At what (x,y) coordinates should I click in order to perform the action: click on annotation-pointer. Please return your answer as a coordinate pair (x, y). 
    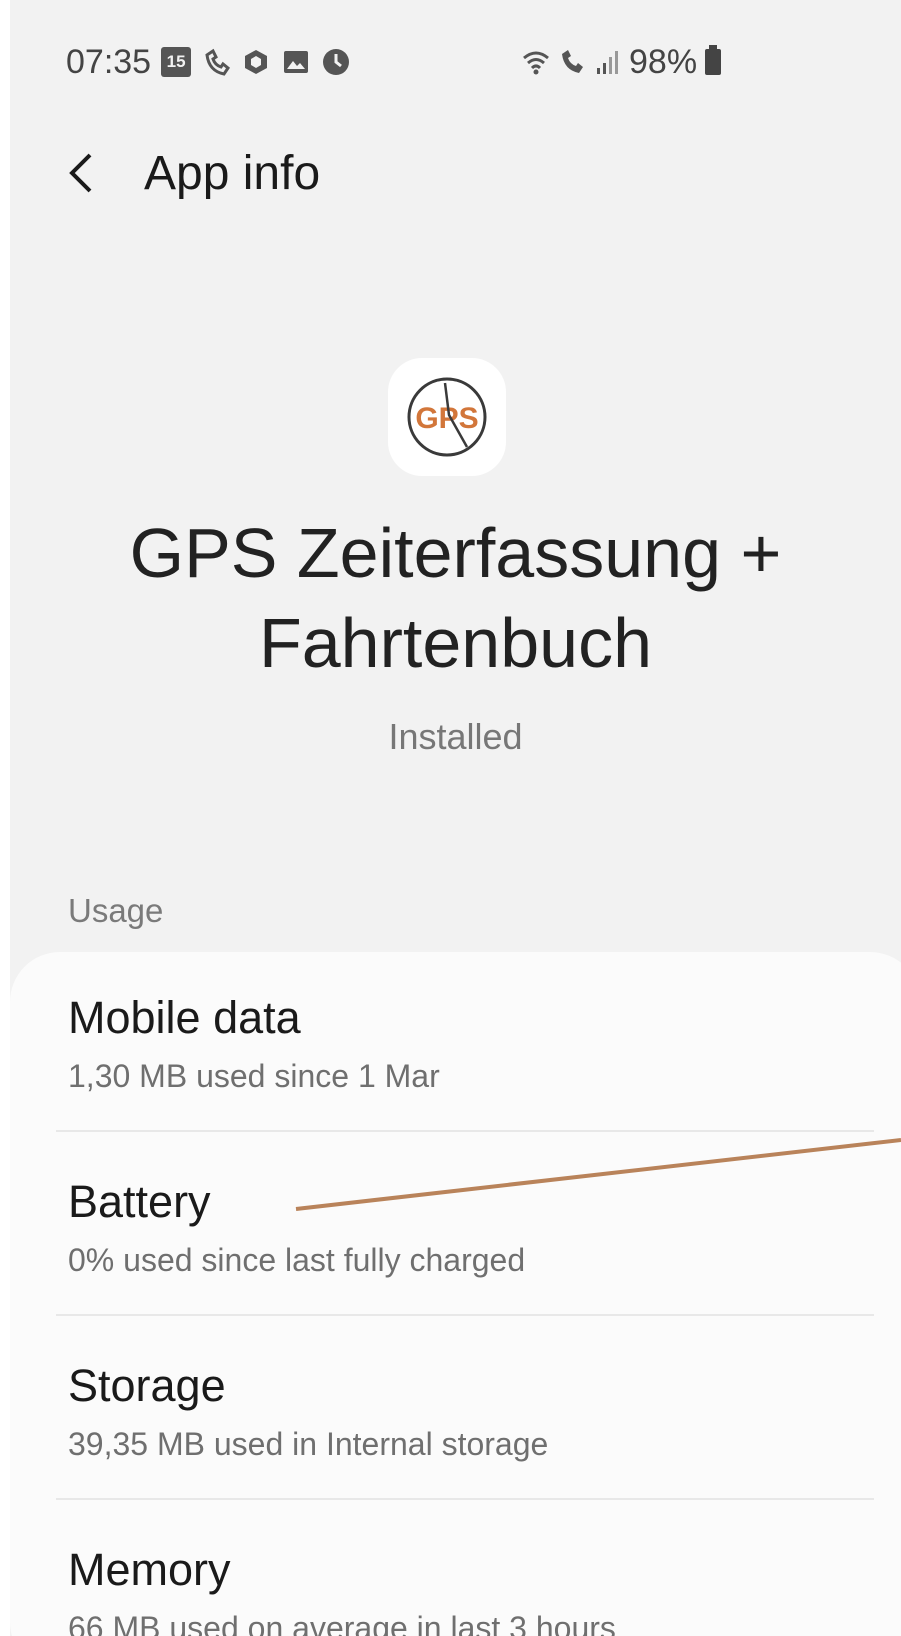
    Looking at the image, I should click on (598, 1174).